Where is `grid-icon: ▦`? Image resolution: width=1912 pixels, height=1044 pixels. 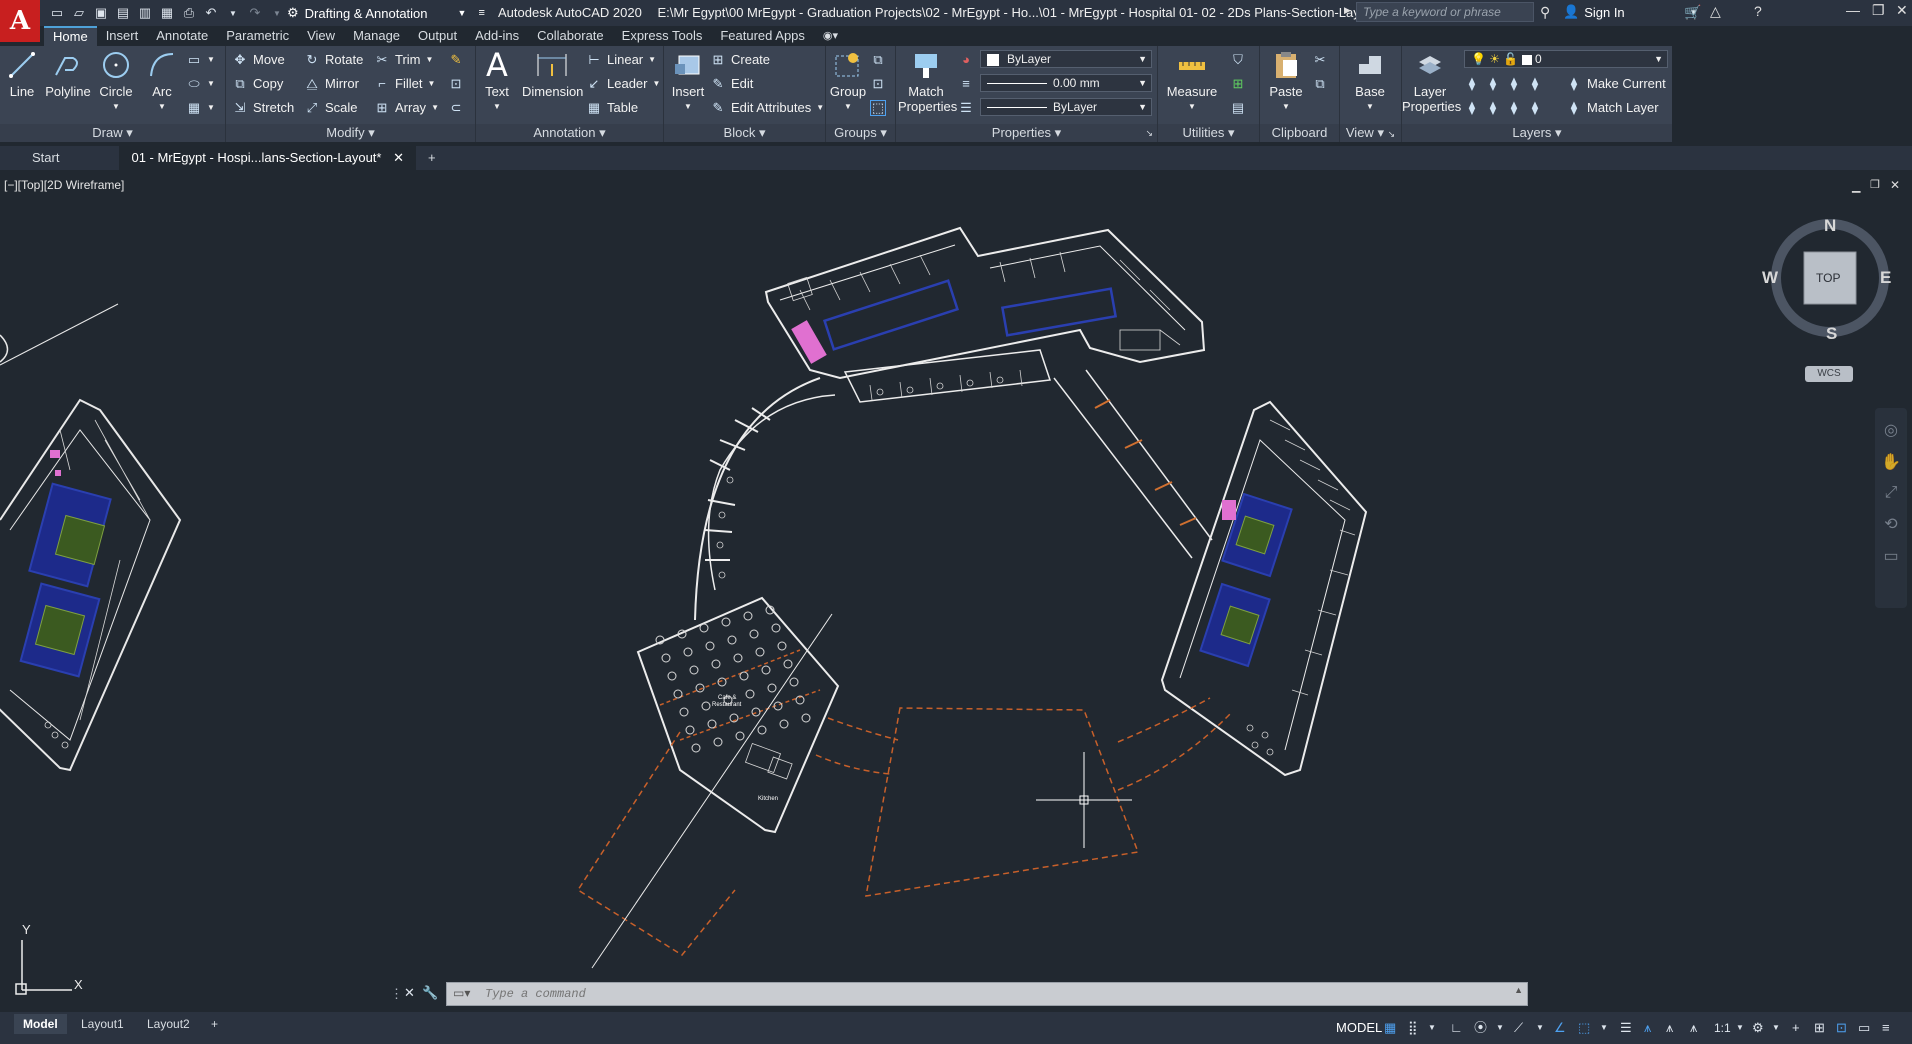
grid-icon: ▦ is located at coordinates (1390, 1028).